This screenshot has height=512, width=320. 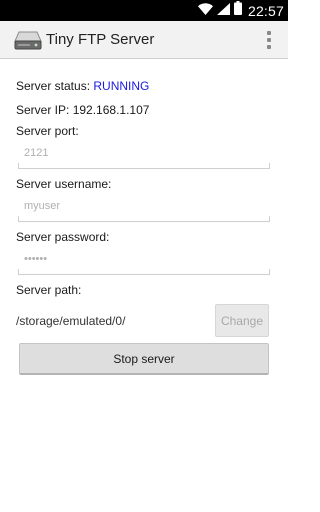 What do you see at coordinates (265, 10) in the screenshot?
I see `status-time: 22:57` at bounding box center [265, 10].